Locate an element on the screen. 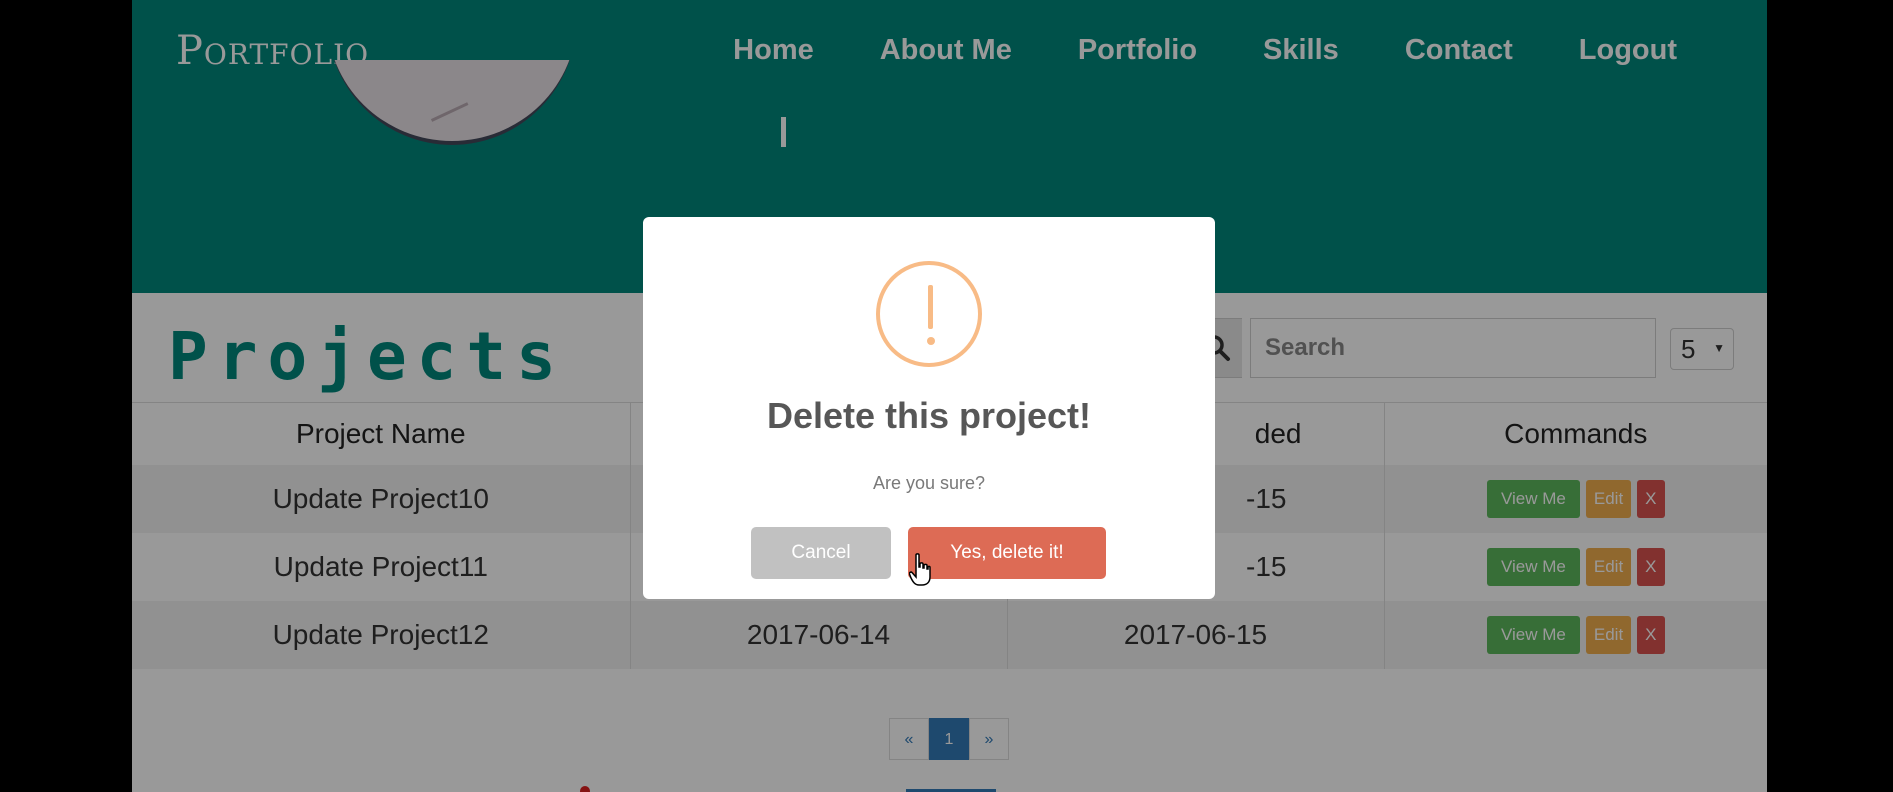 The image size is (1893, 792). dialog-text: Are you sure? is located at coordinates (929, 483).